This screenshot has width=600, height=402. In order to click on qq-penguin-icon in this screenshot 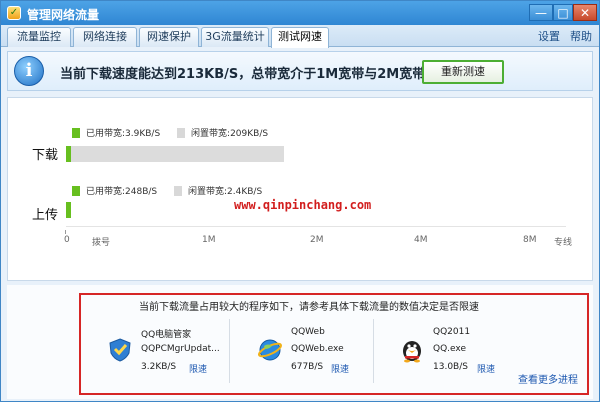, I will do `click(412, 352)`.